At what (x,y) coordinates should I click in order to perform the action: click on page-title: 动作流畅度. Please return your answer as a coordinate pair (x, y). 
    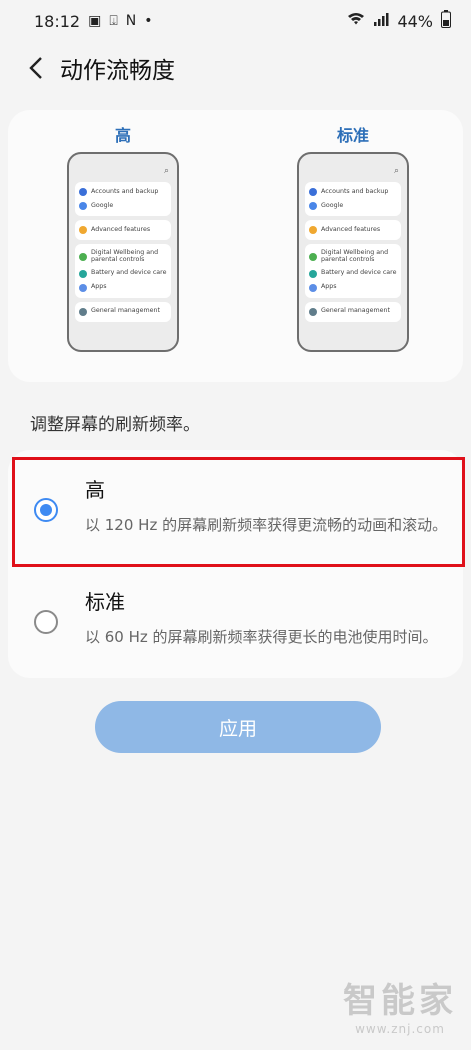
    Looking at the image, I should click on (117, 71).